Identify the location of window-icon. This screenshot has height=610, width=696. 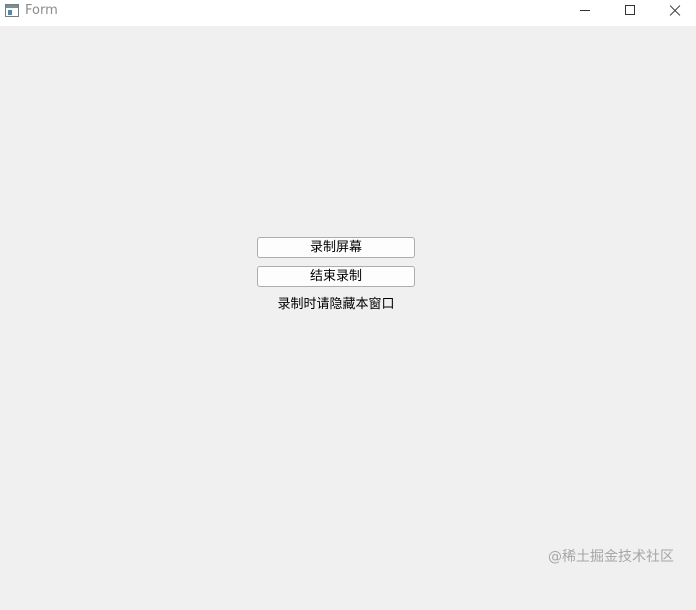
(12, 10).